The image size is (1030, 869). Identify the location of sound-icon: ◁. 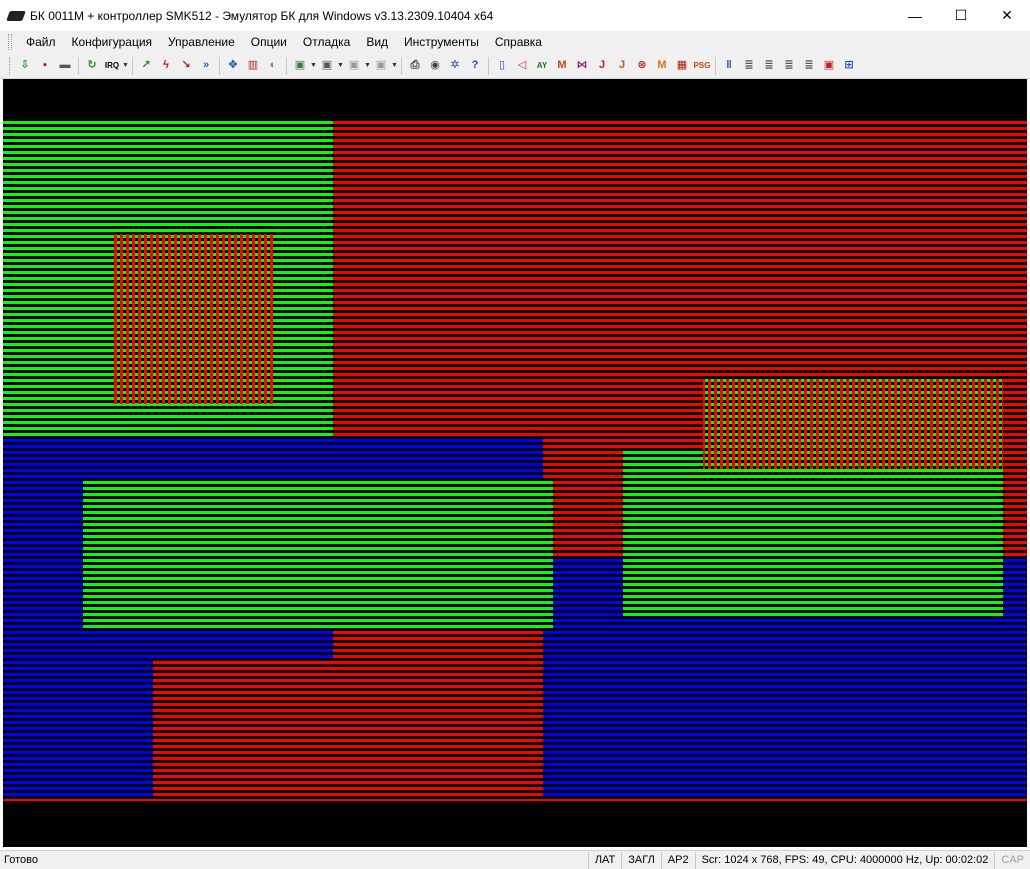
(522, 66).